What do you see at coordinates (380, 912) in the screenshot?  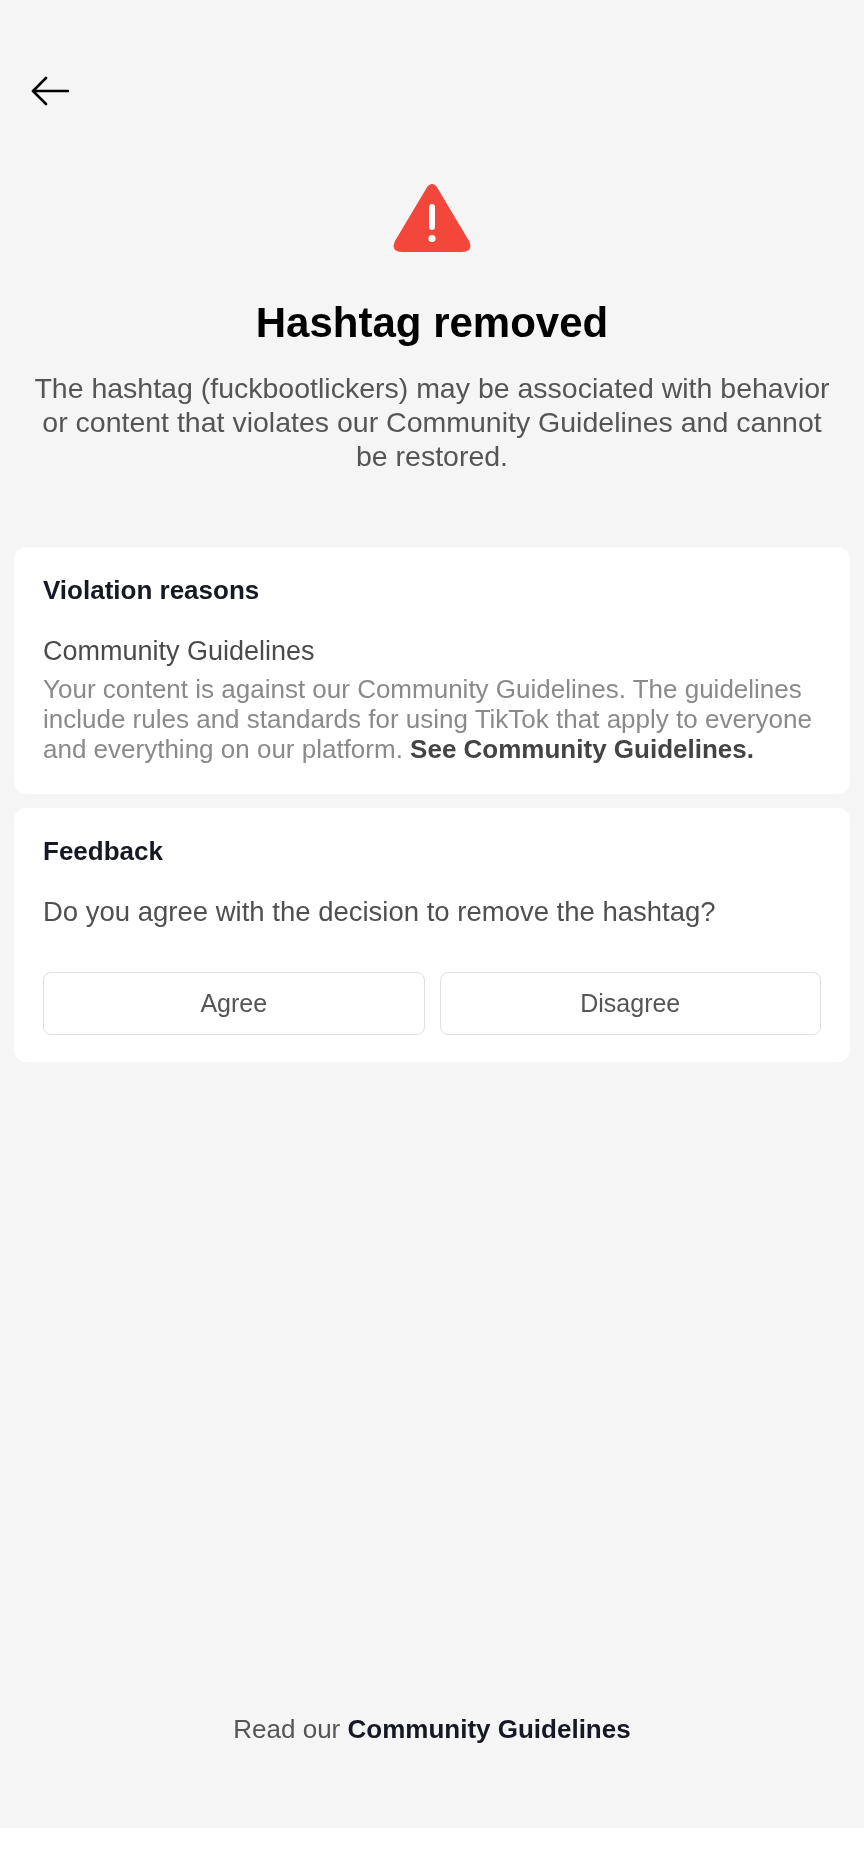 I see `feedback-question: Do you agree with the decision to remove the hashtag?` at bounding box center [380, 912].